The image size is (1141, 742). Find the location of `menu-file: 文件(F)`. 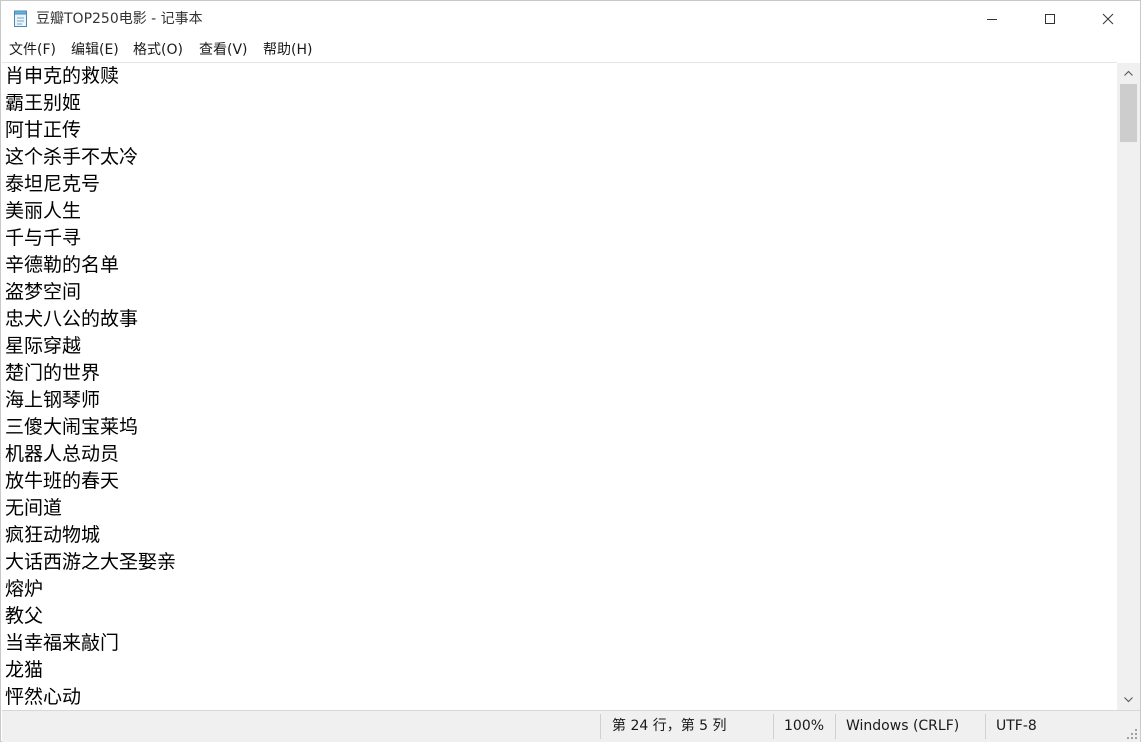

menu-file: 文件(F) is located at coordinates (32, 50).